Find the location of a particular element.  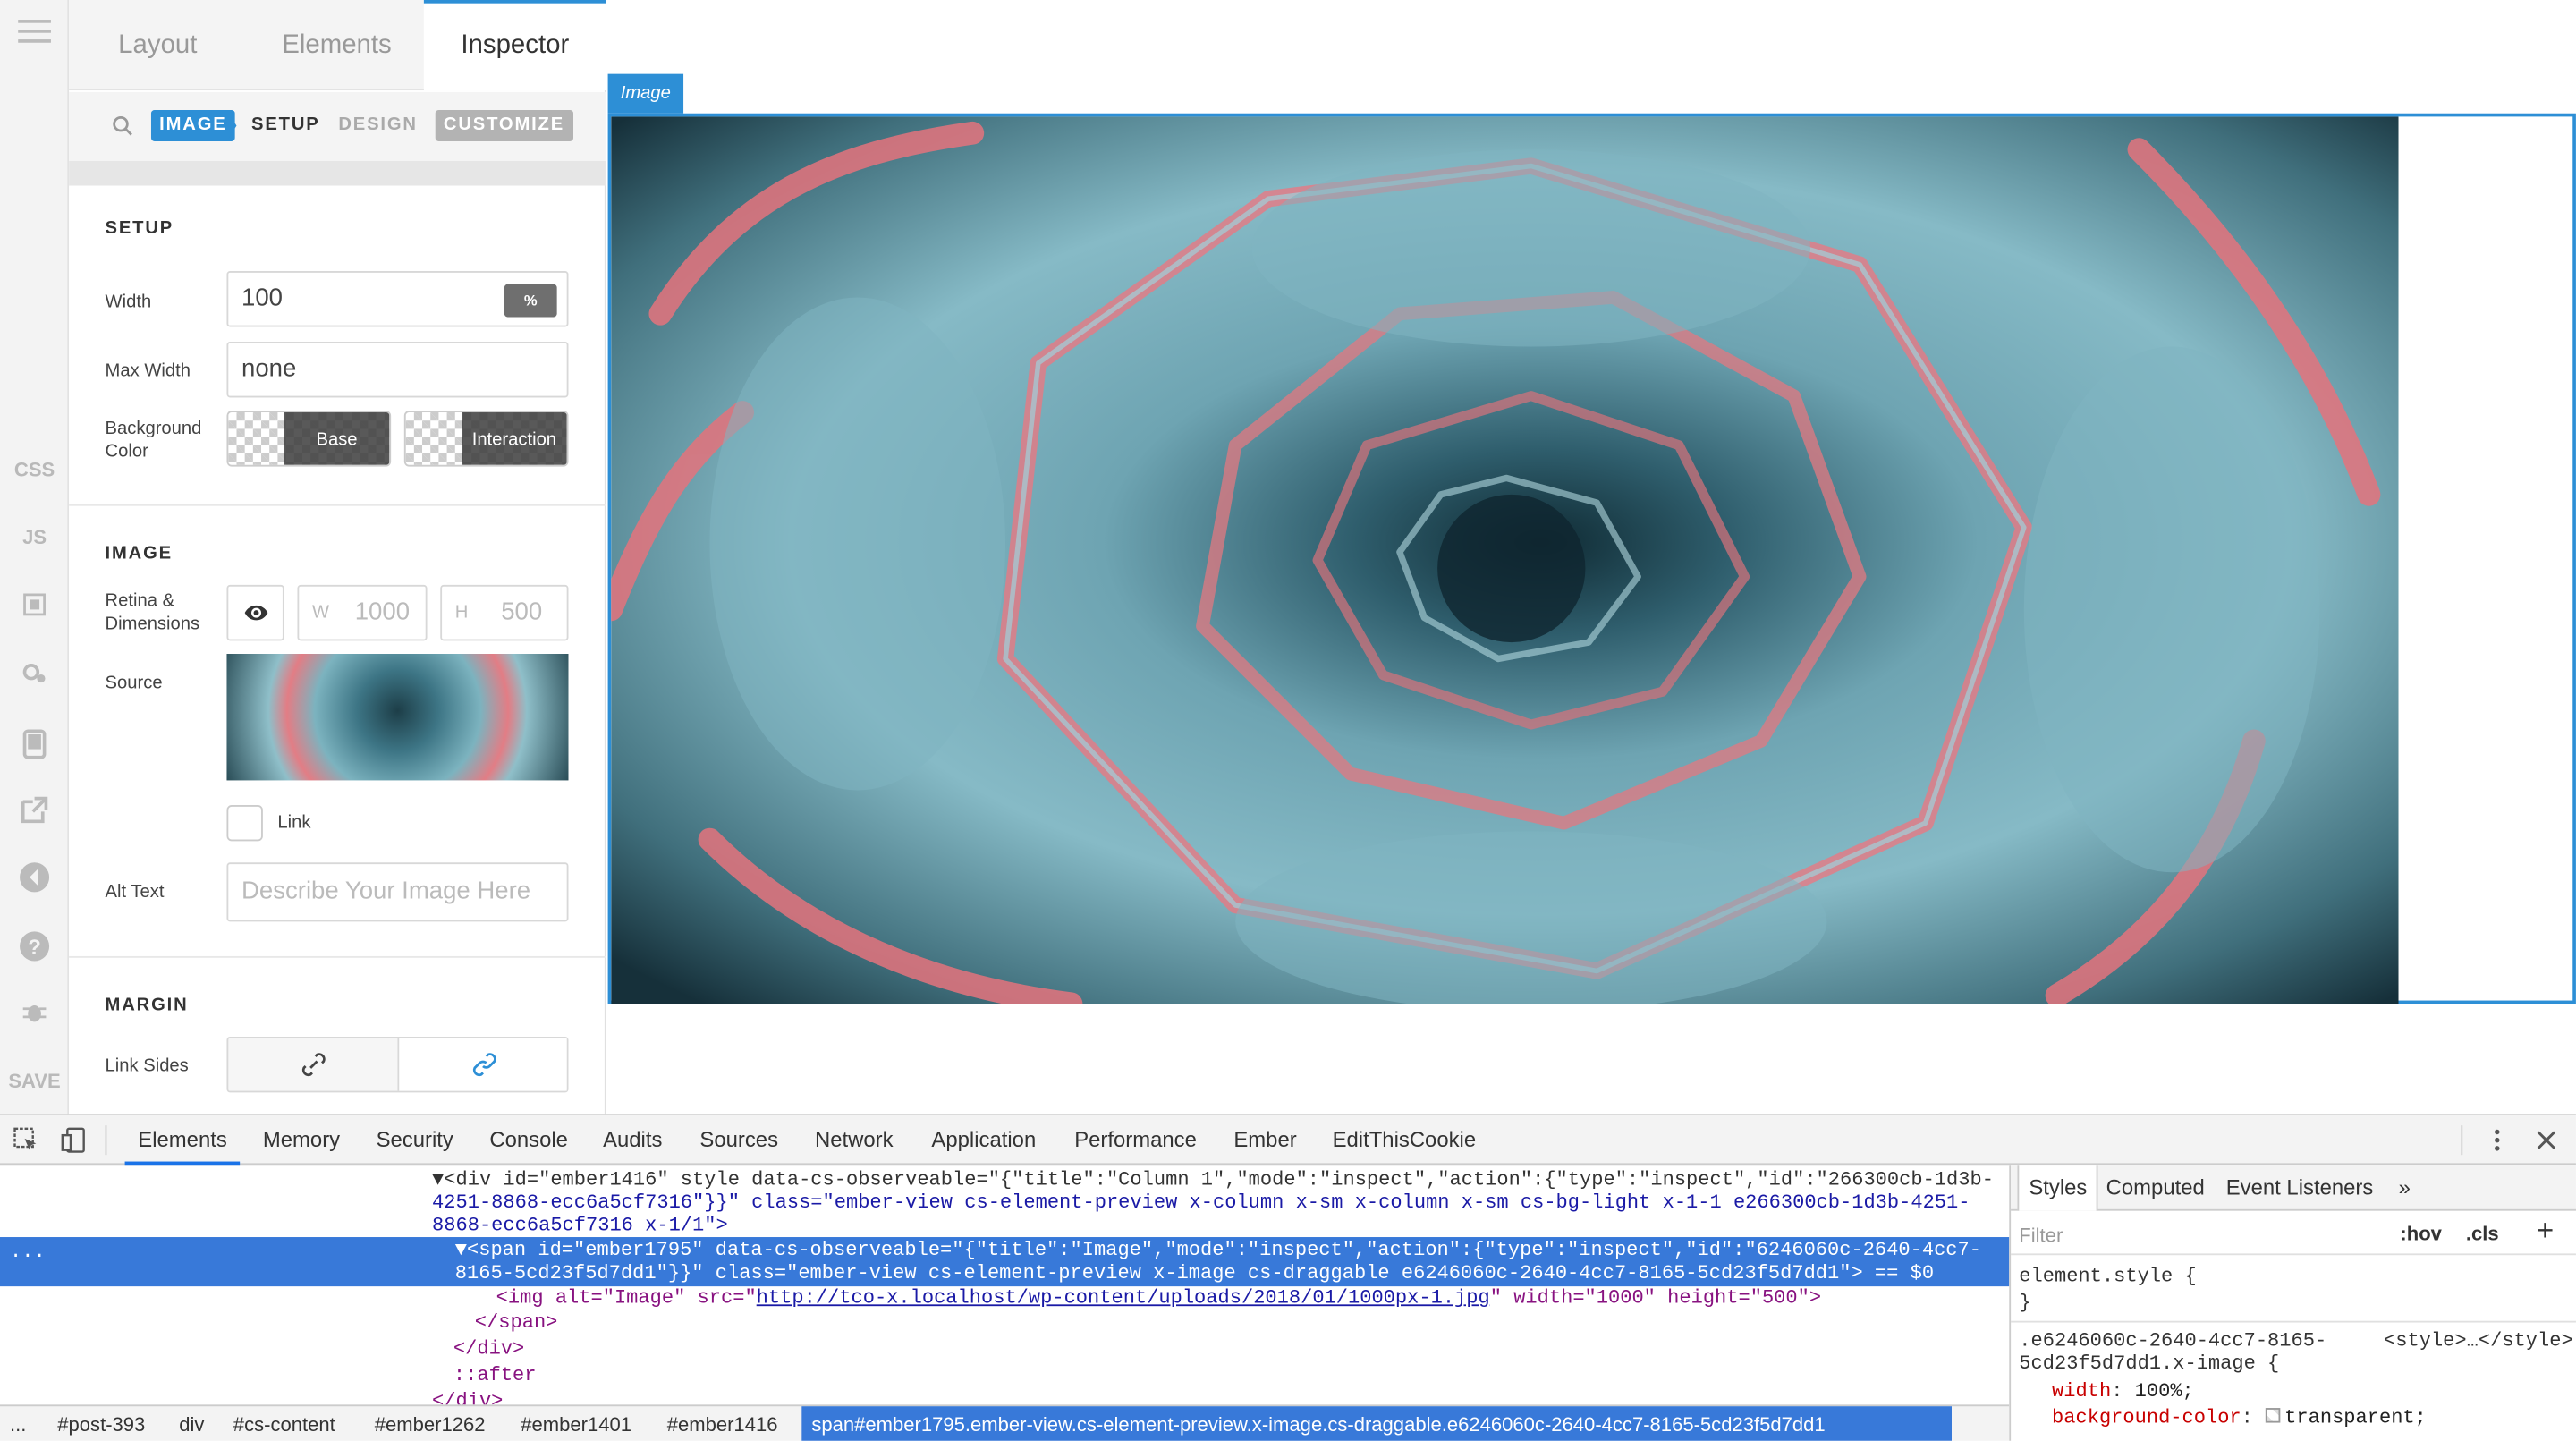

link-sides-button is located at coordinates (483, 1064).